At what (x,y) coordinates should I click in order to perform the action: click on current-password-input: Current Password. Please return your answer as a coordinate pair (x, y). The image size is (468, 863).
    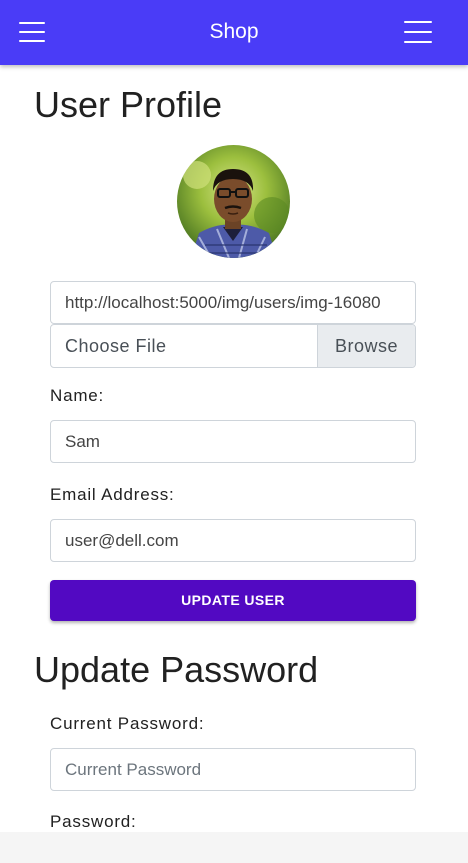
    Looking at the image, I should click on (233, 769).